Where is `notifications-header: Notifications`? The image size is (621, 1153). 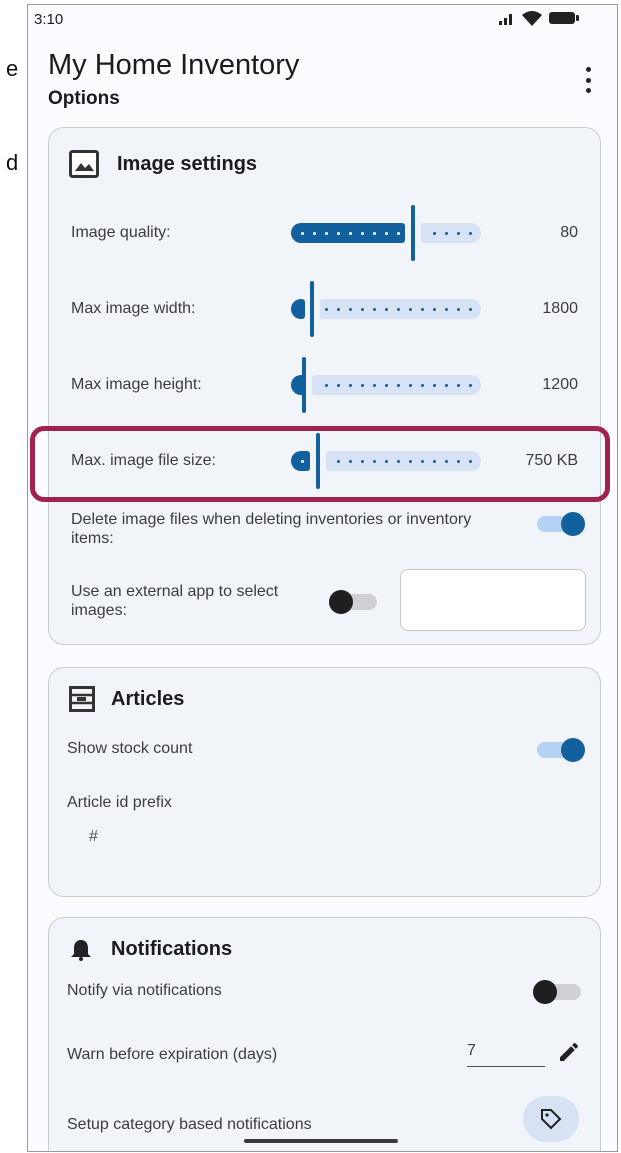 notifications-header: Notifications is located at coordinates (151, 949).